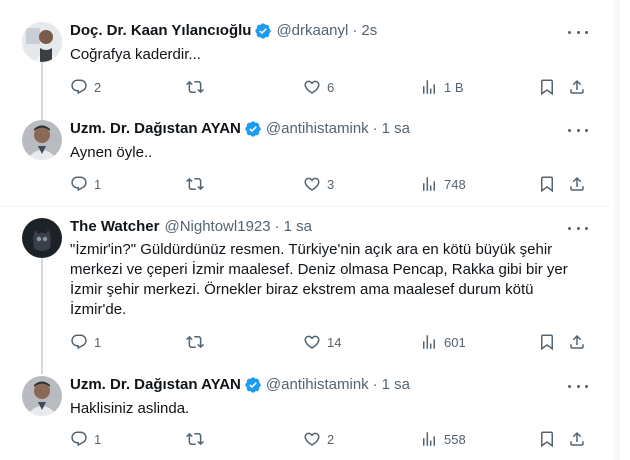 The width and height of the screenshot is (630, 460). What do you see at coordinates (455, 342) in the screenshot?
I see `views-count: 601` at bounding box center [455, 342].